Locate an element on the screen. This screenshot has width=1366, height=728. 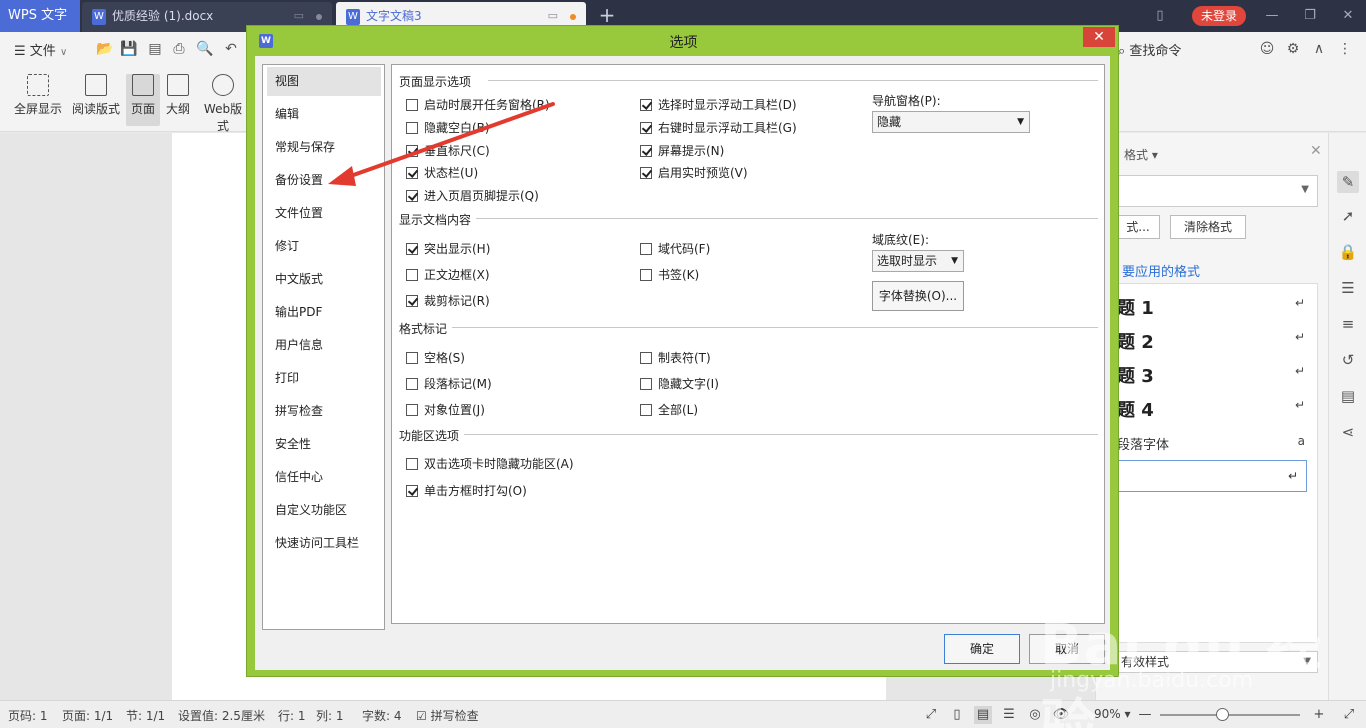
fullscreen-icon: ⤢ is located at coordinates (931, 715).